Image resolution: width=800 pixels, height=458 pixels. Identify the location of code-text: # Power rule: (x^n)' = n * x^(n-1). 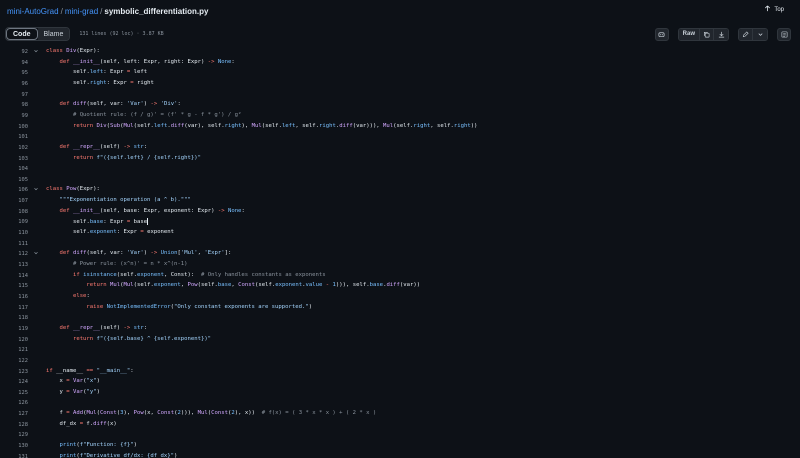
(130, 264).